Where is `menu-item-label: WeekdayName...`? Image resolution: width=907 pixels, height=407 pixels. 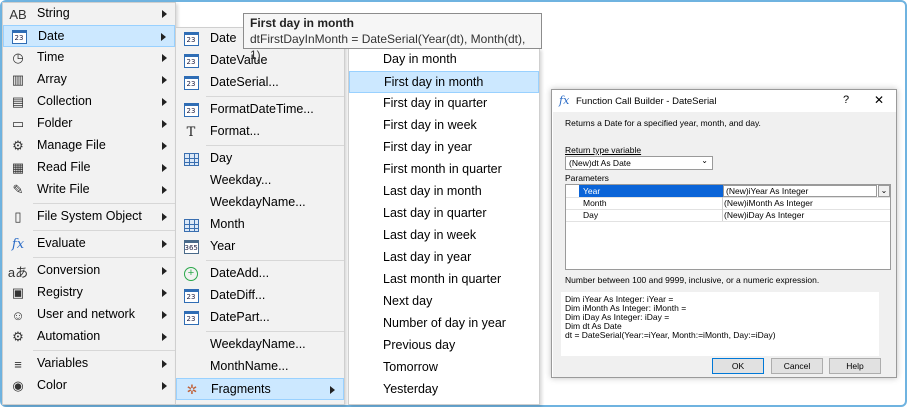
menu-item-label: WeekdayName... is located at coordinates (258, 344).